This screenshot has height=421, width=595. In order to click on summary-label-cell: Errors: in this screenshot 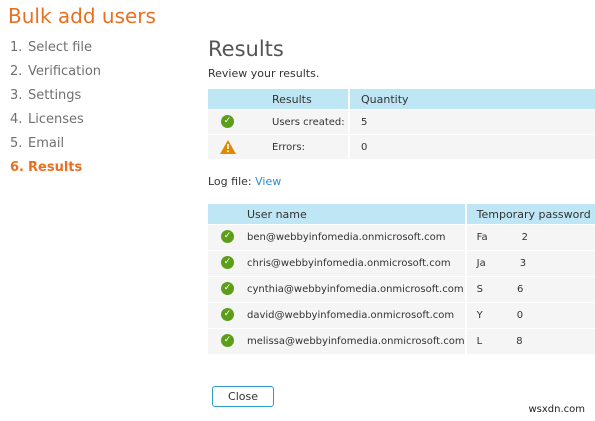, I will do `click(278, 146)`.